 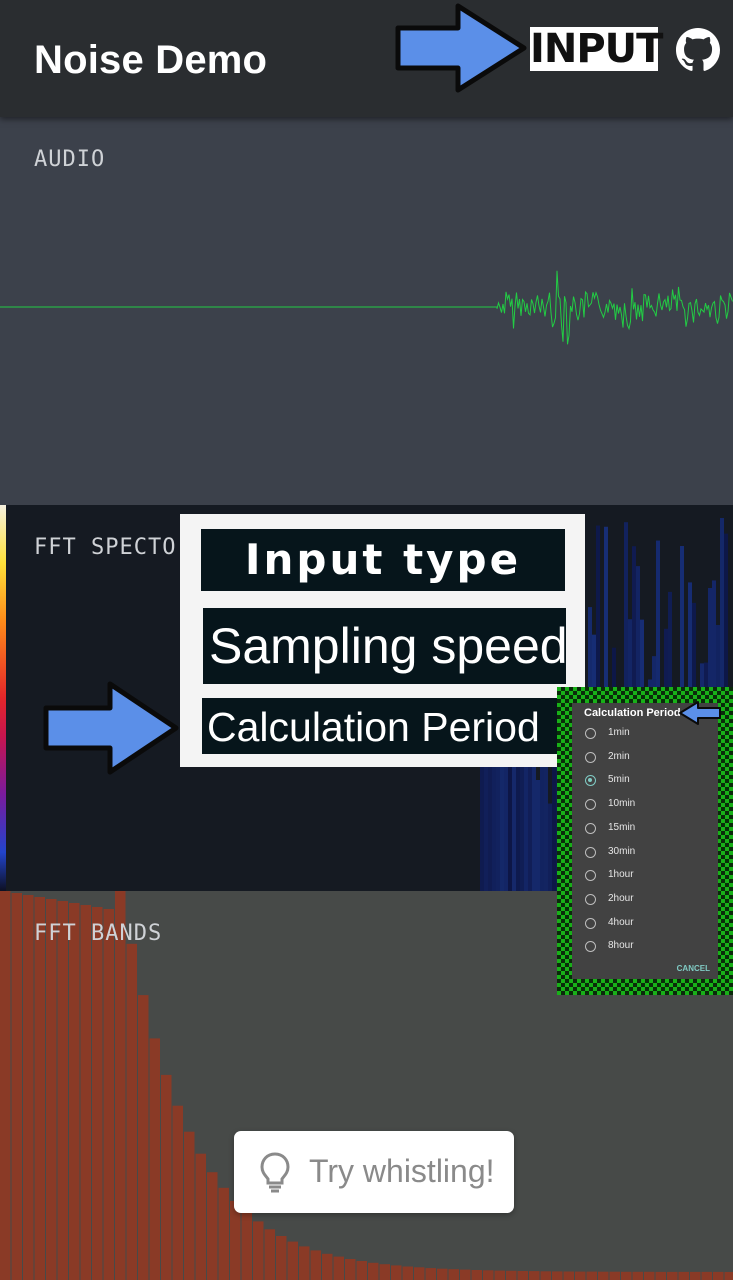 What do you see at coordinates (621, 898) in the screenshot?
I see `radio-label: 2hour` at bounding box center [621, 898].